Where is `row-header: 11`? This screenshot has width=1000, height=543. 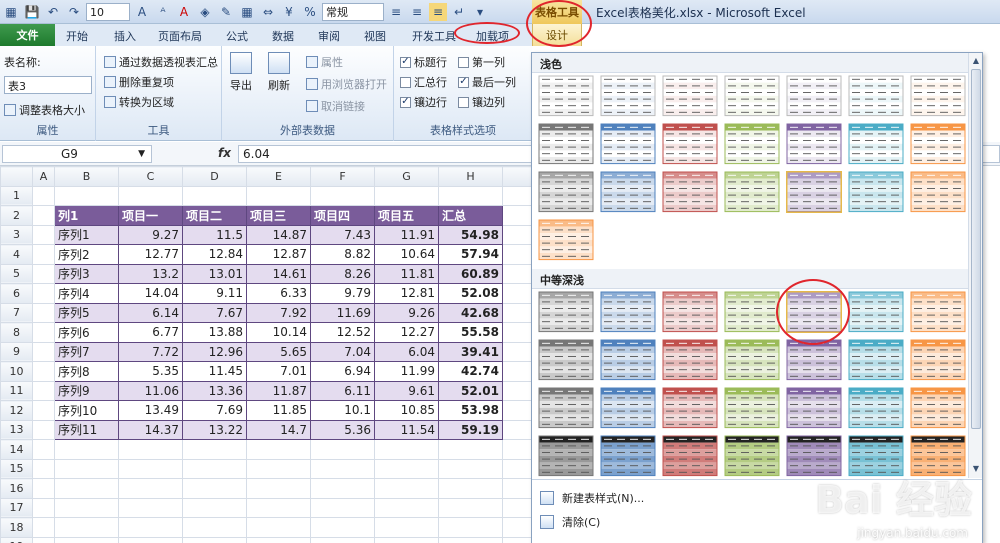 row-header: 11 is located at coordinates (16, 390).